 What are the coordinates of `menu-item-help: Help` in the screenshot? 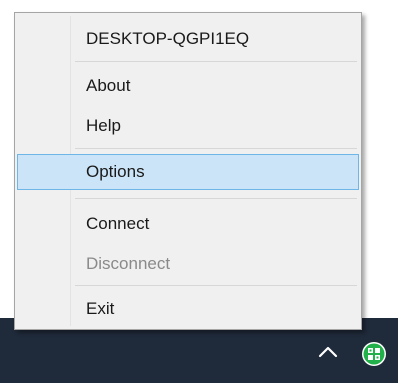 It's located at (188, 126).